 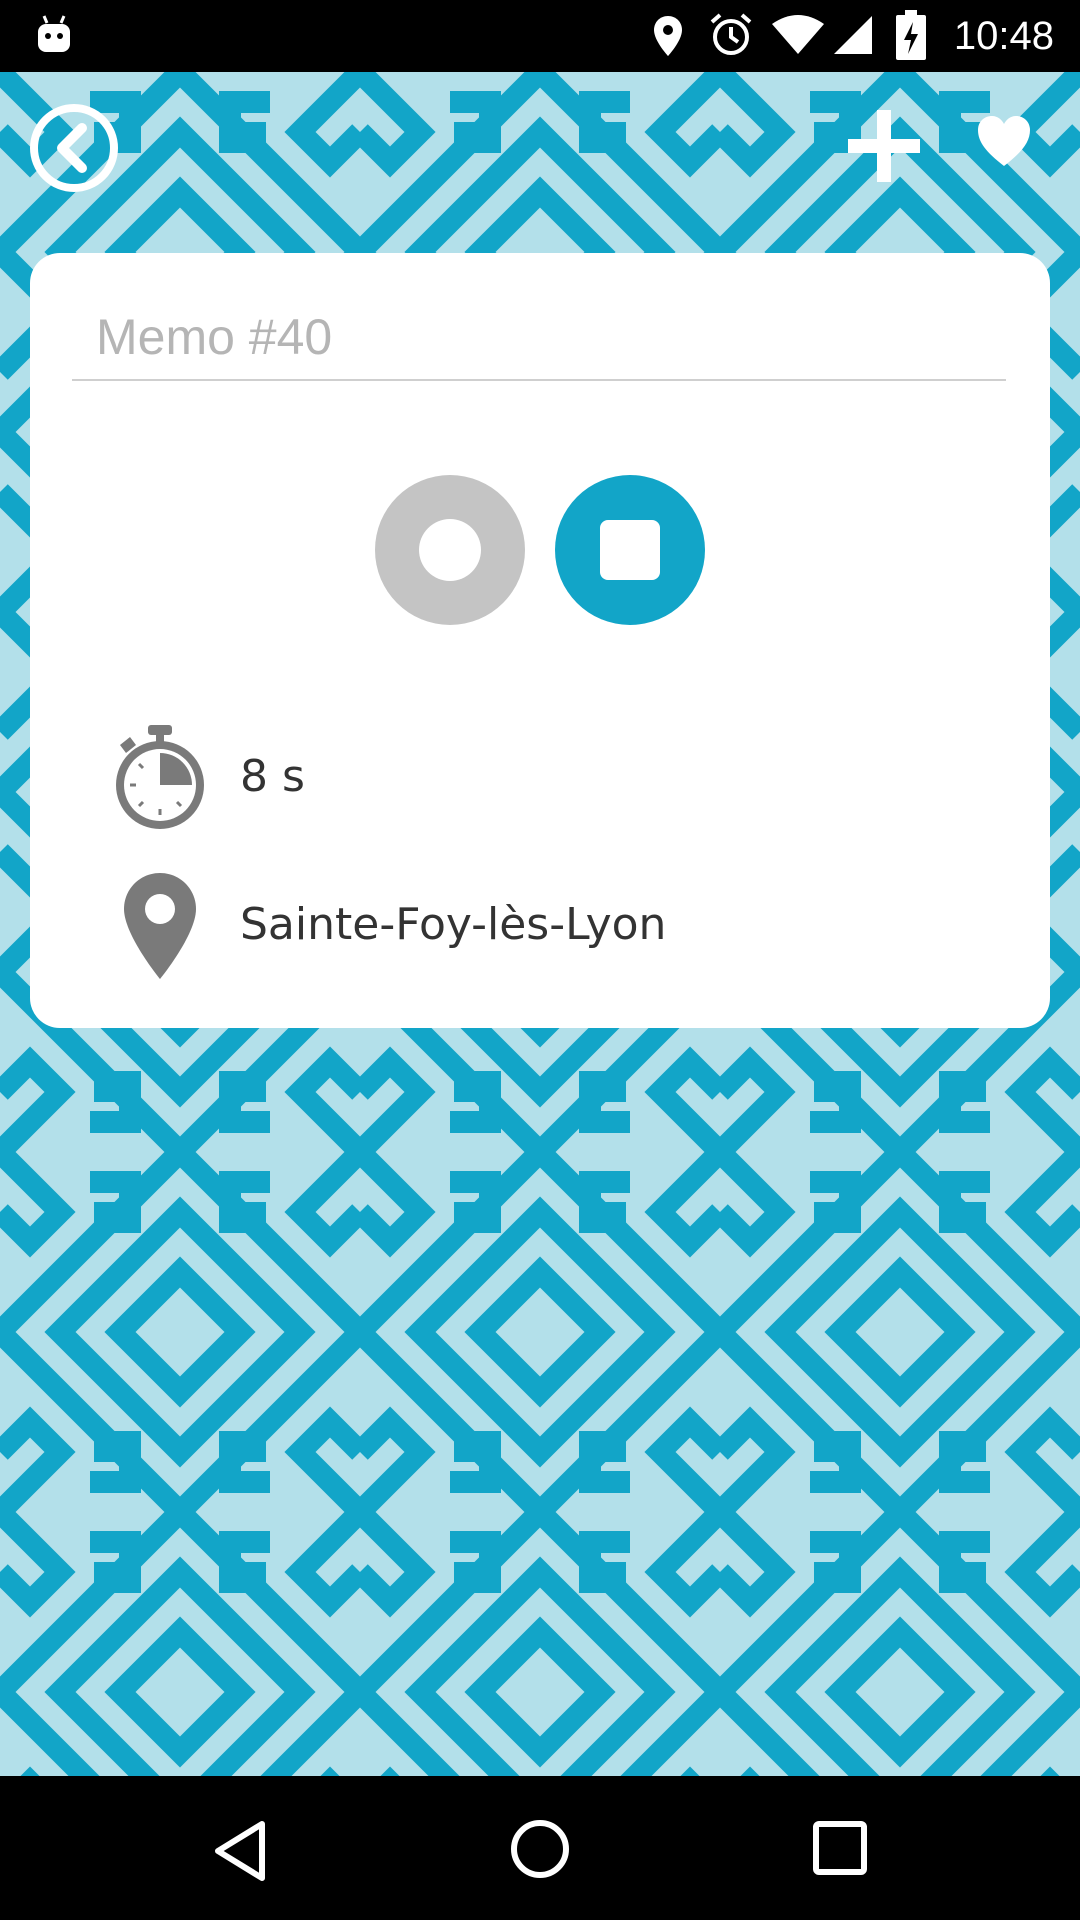 I want to click on home-circle-icon, so click(x=540, y=1849).